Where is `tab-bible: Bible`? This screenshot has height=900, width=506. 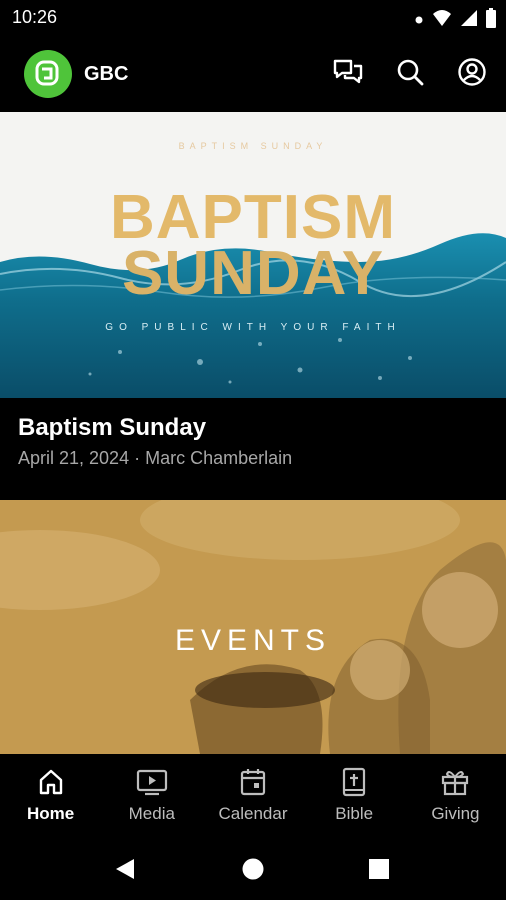 tab-bible: Bible is located at coordinates (354, 796).